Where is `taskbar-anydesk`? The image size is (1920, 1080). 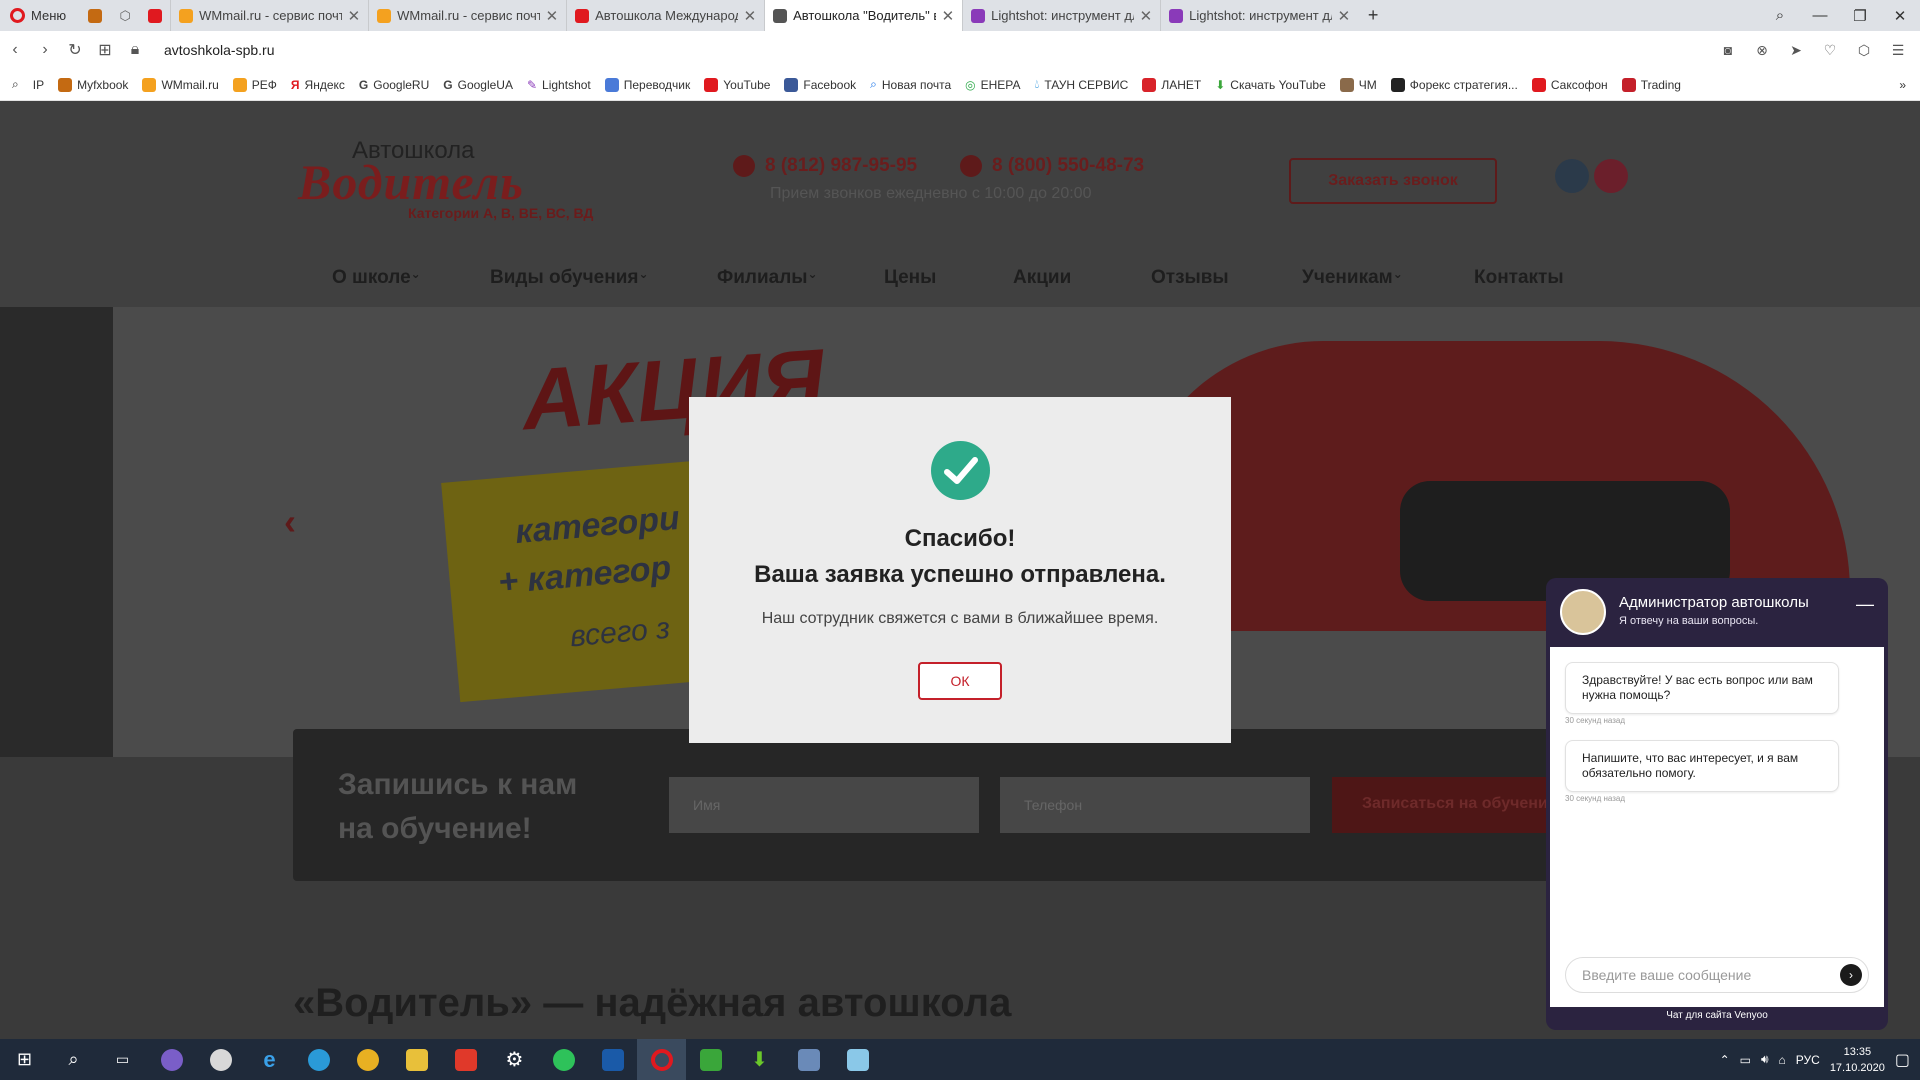 taskbar-anydesk is located at coordinates (465, 1059).